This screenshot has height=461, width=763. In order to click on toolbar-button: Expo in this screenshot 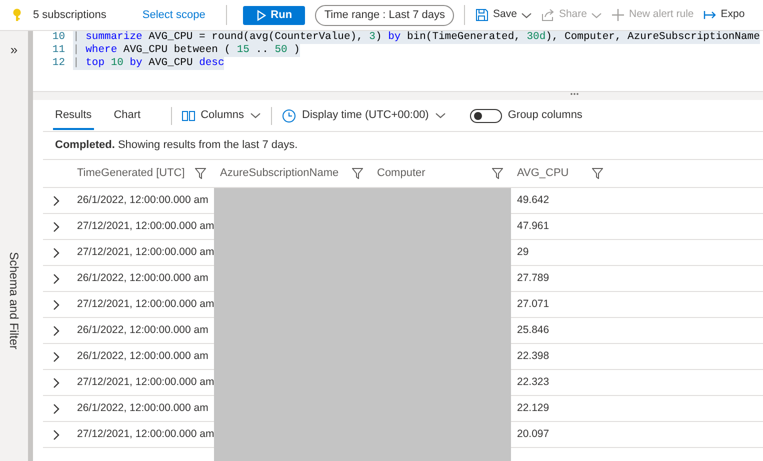, I will do `click(723, 15)`.